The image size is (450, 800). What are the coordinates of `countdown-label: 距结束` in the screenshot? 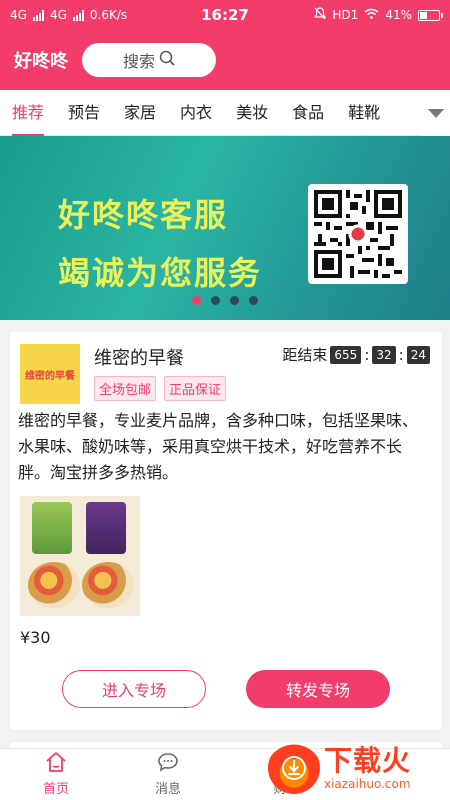 It's located at (305, 355).